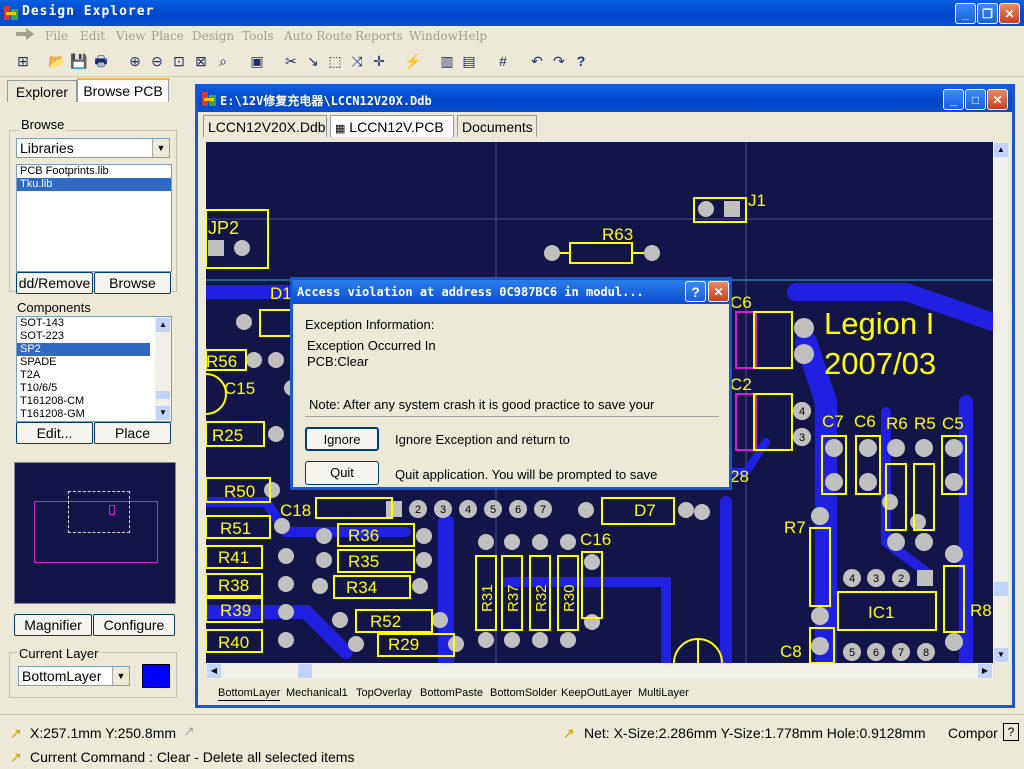  I want to click on design-manager-icon: ⊞, so click(23, 61).